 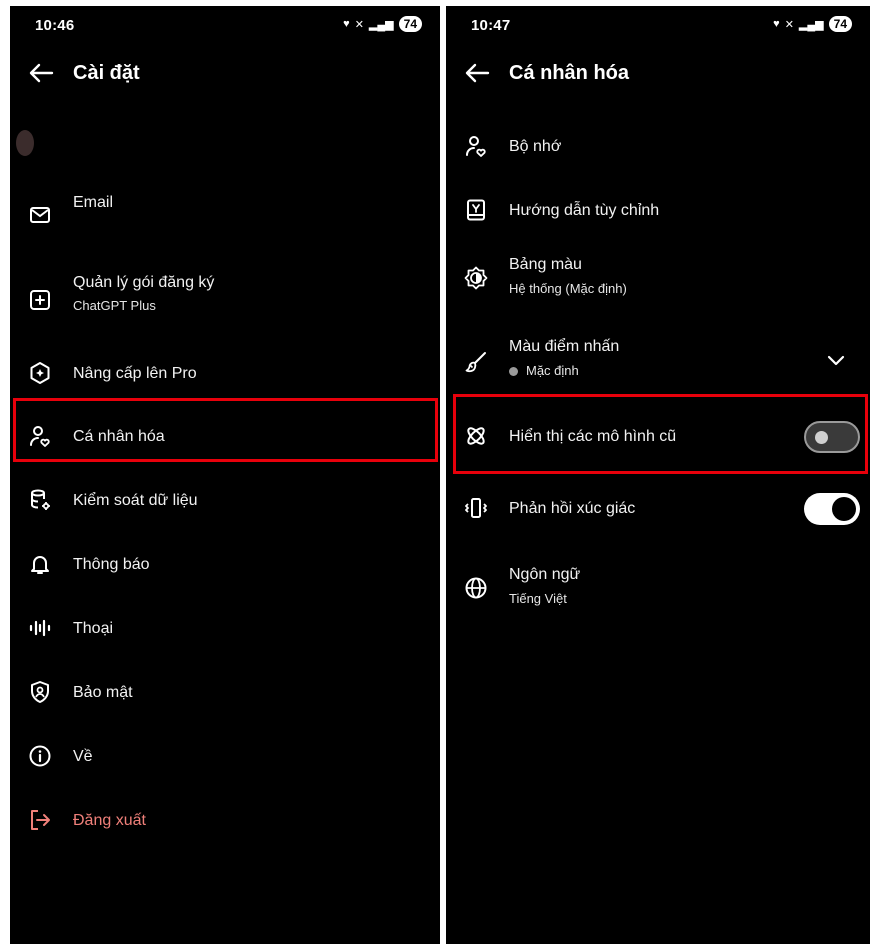 What do you see at coordinates (106, 73) in the screenshot?
I see `page-title: Cài đặt` at bounding box center [106, 73].